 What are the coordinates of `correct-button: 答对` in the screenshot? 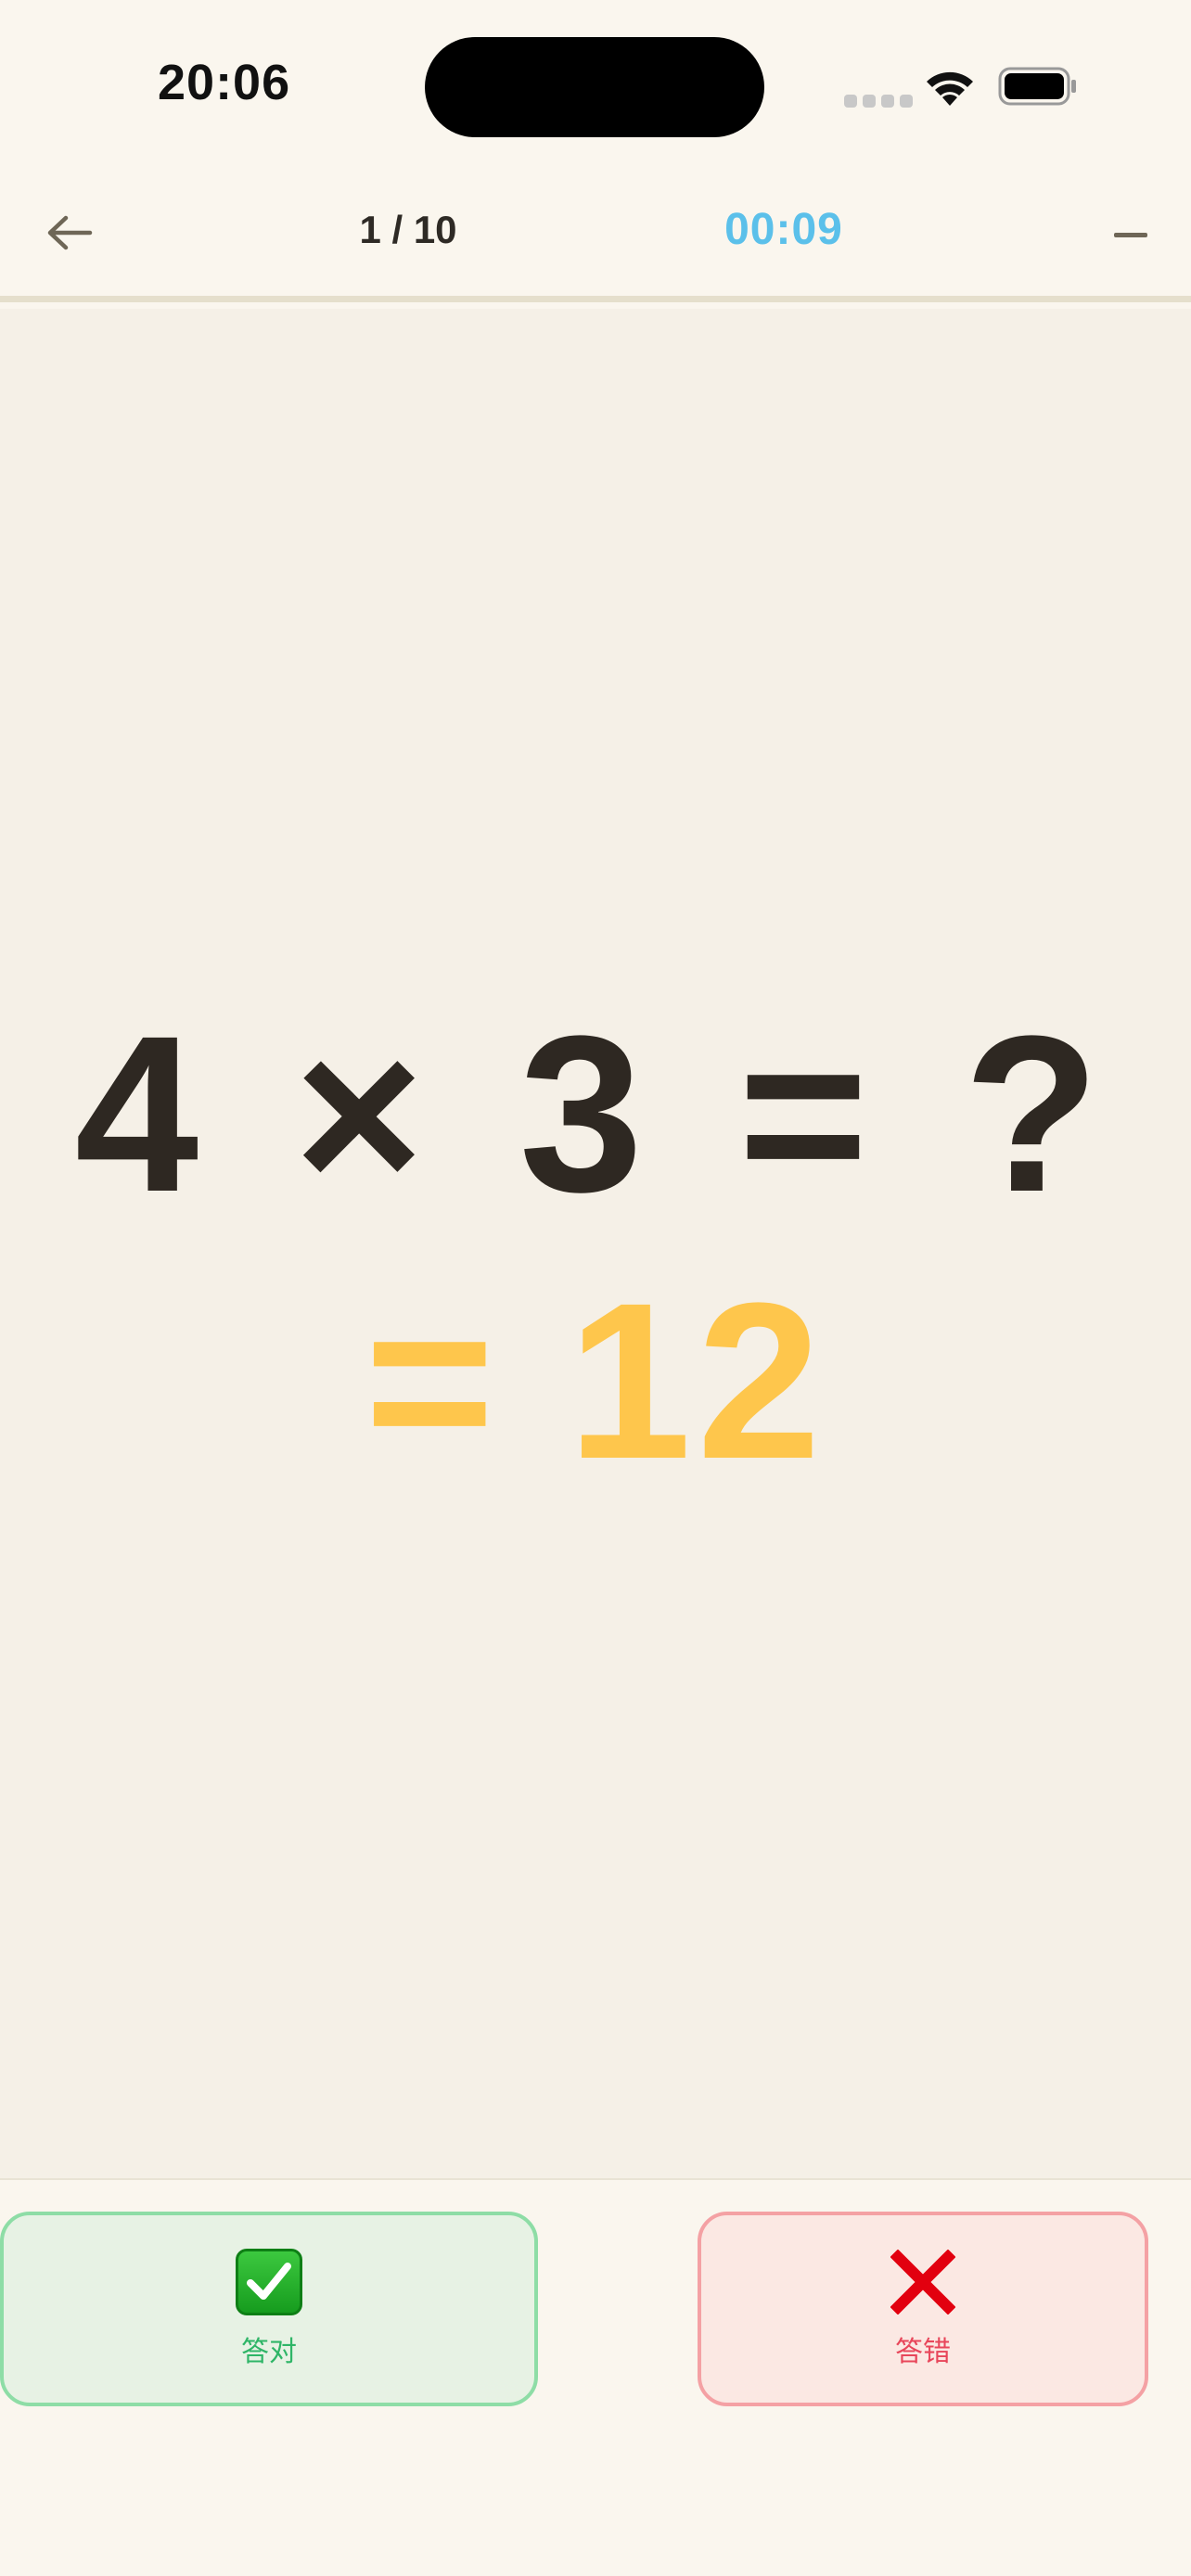 It's located at (269, 2309).